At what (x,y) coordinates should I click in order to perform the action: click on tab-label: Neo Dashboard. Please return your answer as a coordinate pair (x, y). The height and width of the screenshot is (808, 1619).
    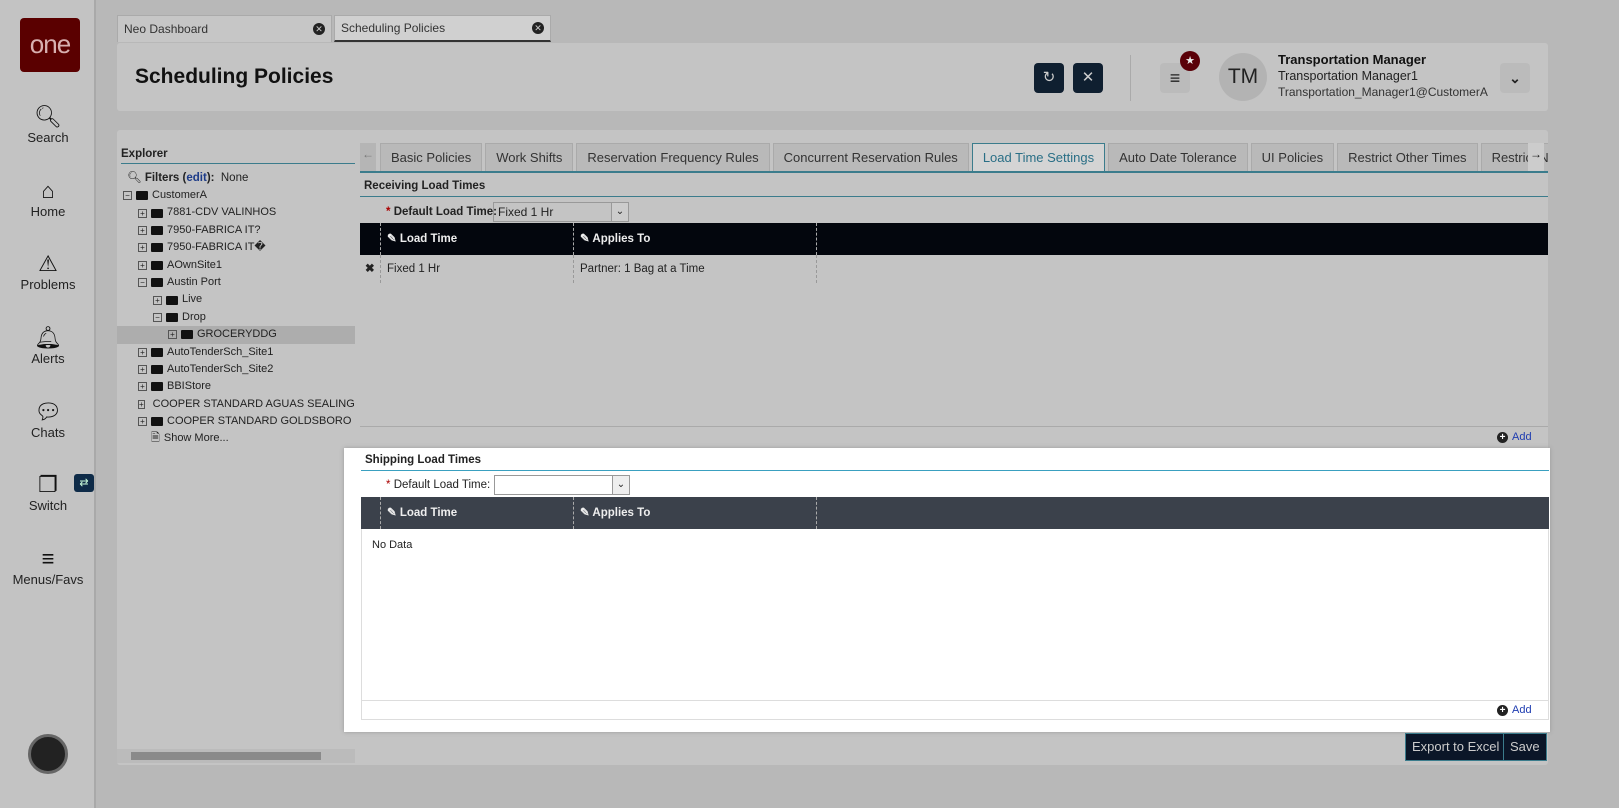
    Looking at the image, I should click on (166, 29).